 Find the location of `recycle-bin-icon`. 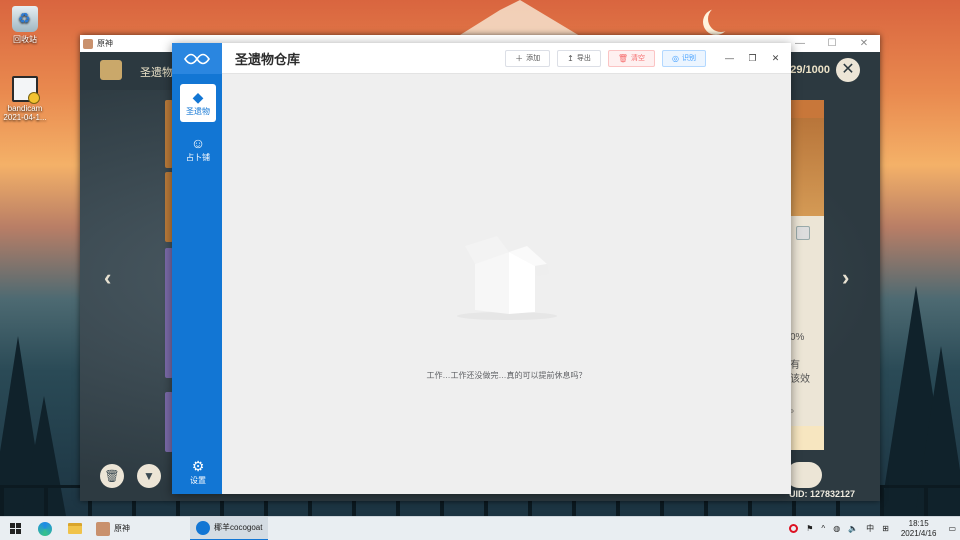

recycle-bin-icon is located at coordinates (25, 19).